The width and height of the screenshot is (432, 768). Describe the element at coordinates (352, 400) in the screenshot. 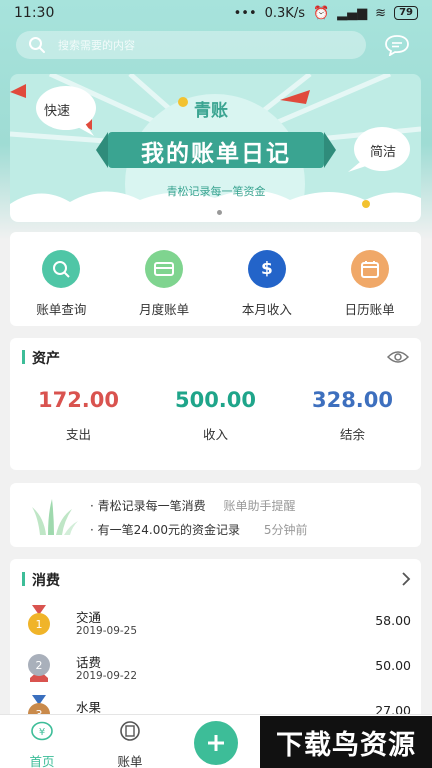

I see `balance-value: 328.00` at that location.